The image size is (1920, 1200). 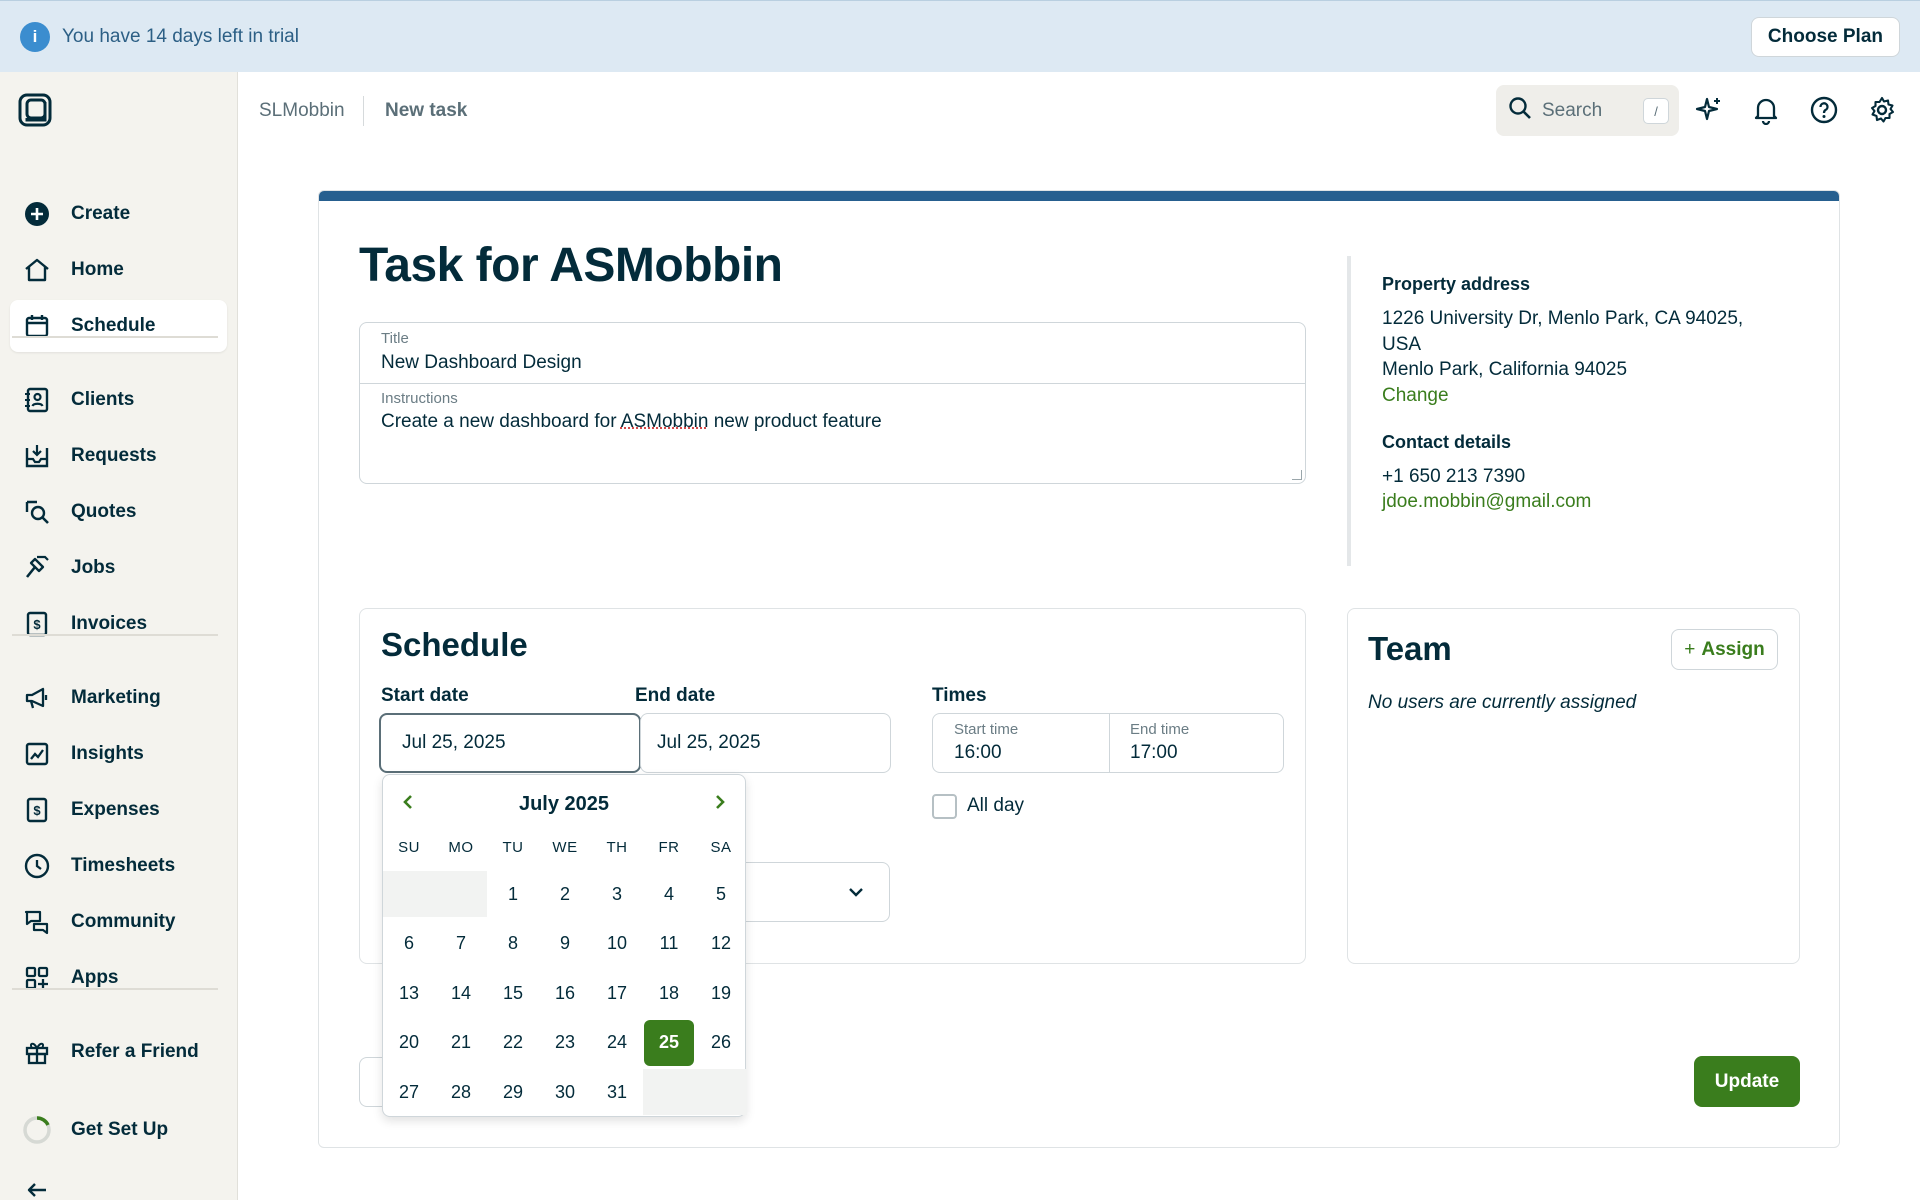 What do you see at coordinates (409, 1092) in the screenshot?
I see `calendar-day: 27` at bounding box center [409, 1092].